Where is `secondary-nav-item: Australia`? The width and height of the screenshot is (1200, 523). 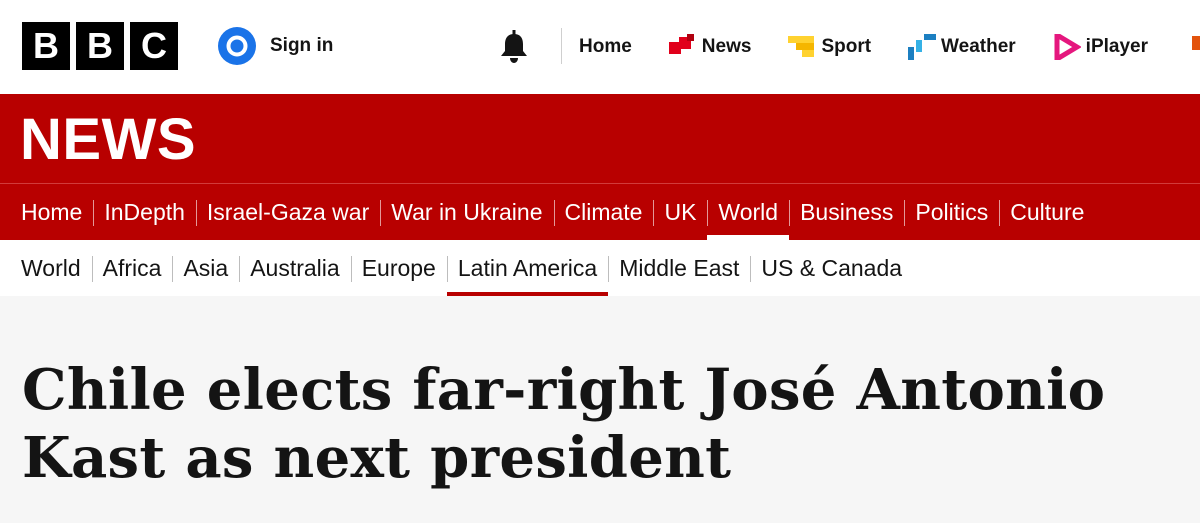 secondary-nav-item: Australia is located at coordinates (294, 268).